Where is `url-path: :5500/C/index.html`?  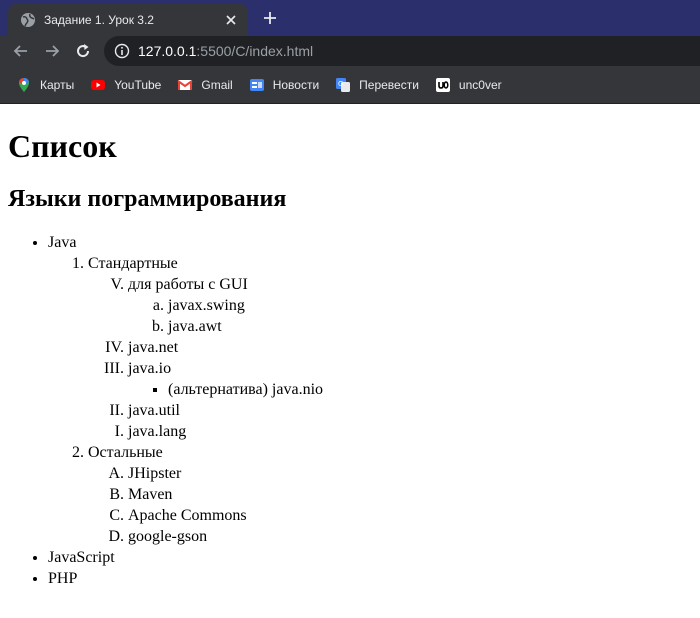 url-path: :5500/C/index.html is located at coordinates (255, 51).